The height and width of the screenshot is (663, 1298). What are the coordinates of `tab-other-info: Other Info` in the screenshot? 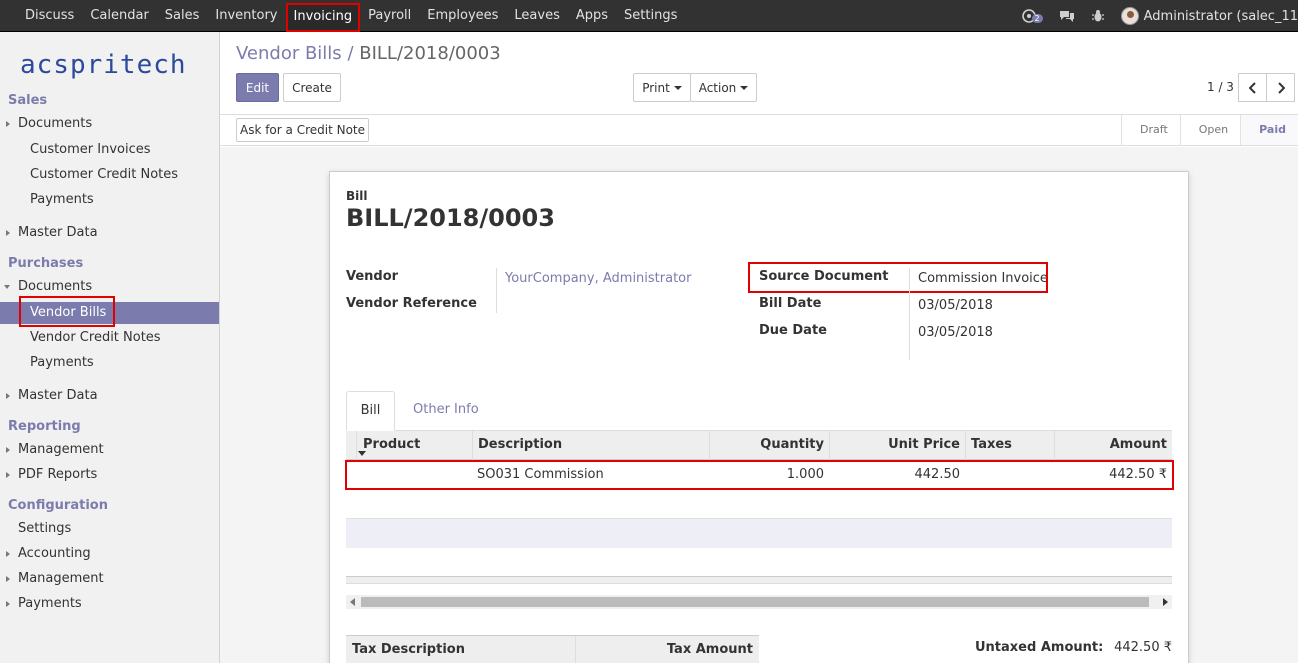 It's located at (446, 411).